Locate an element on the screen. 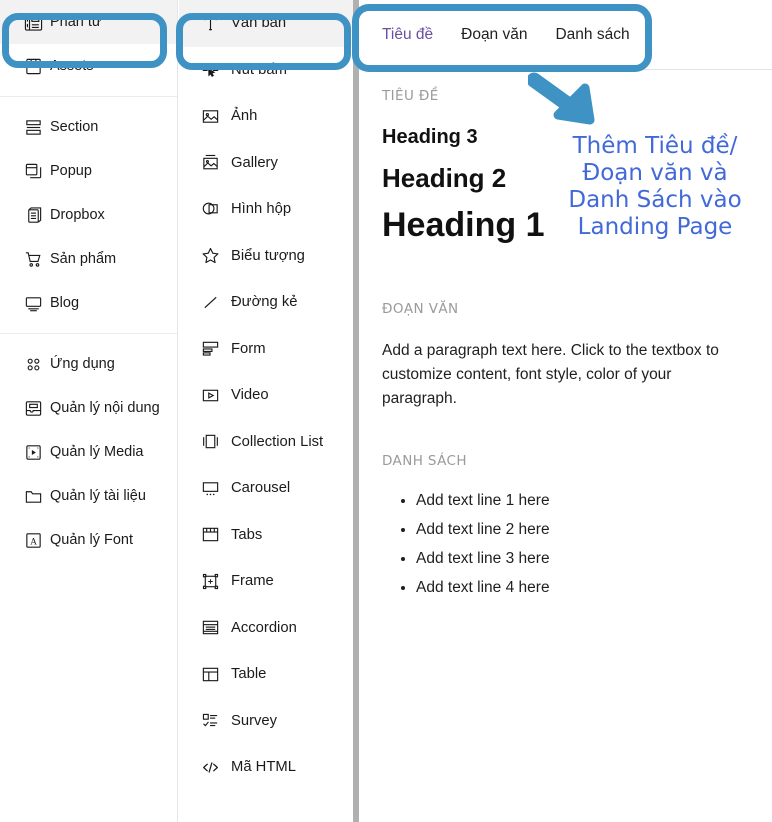  folder-icon is located at coordinates (37, 496).